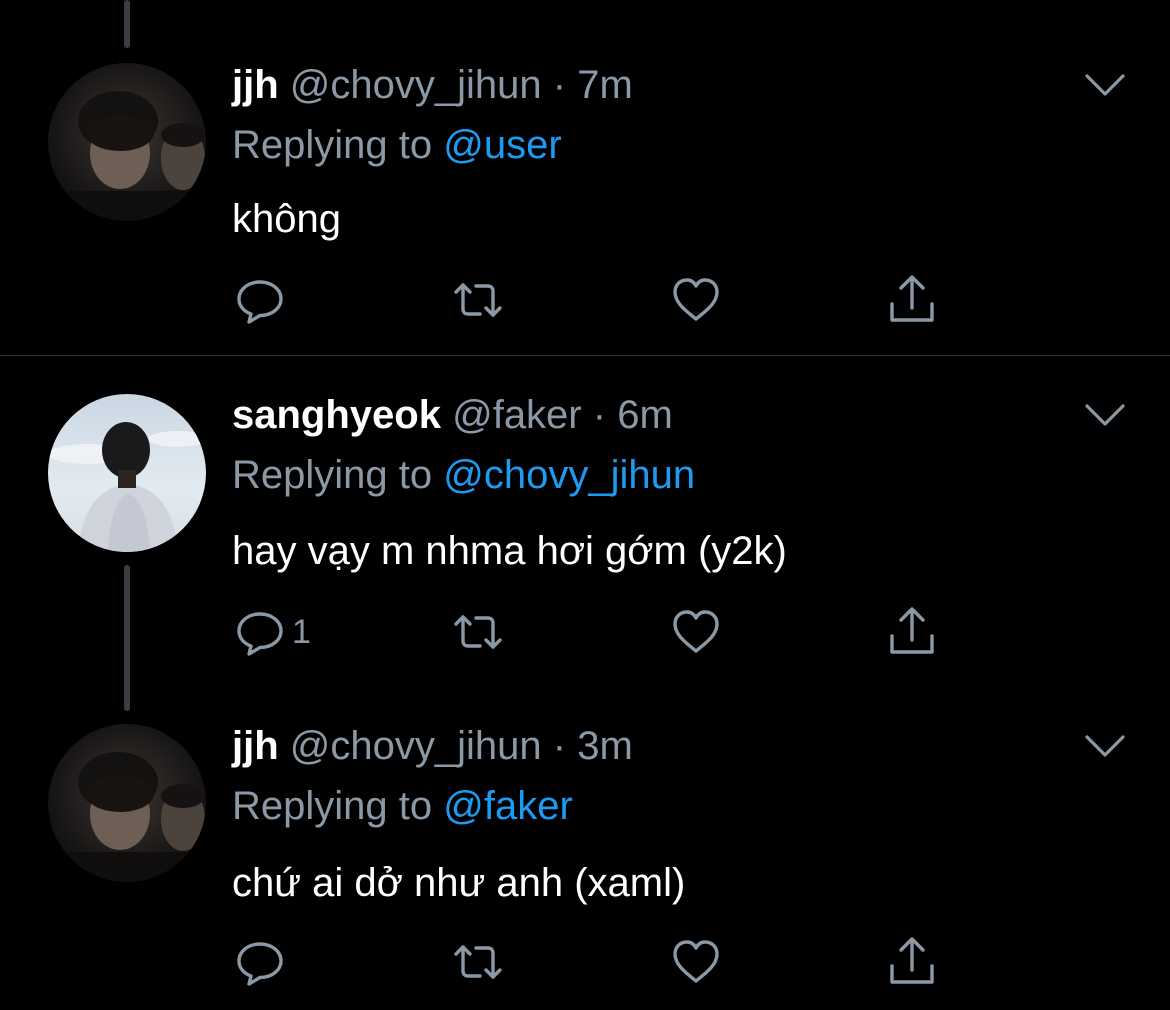 The image size is (1170, 1010). What do you see at coordinates (509, 551) in the screenshot?
I see `tweet-text: hay vạy m nhma hơi gớm (y2k)` at bounding box center [509, 551].